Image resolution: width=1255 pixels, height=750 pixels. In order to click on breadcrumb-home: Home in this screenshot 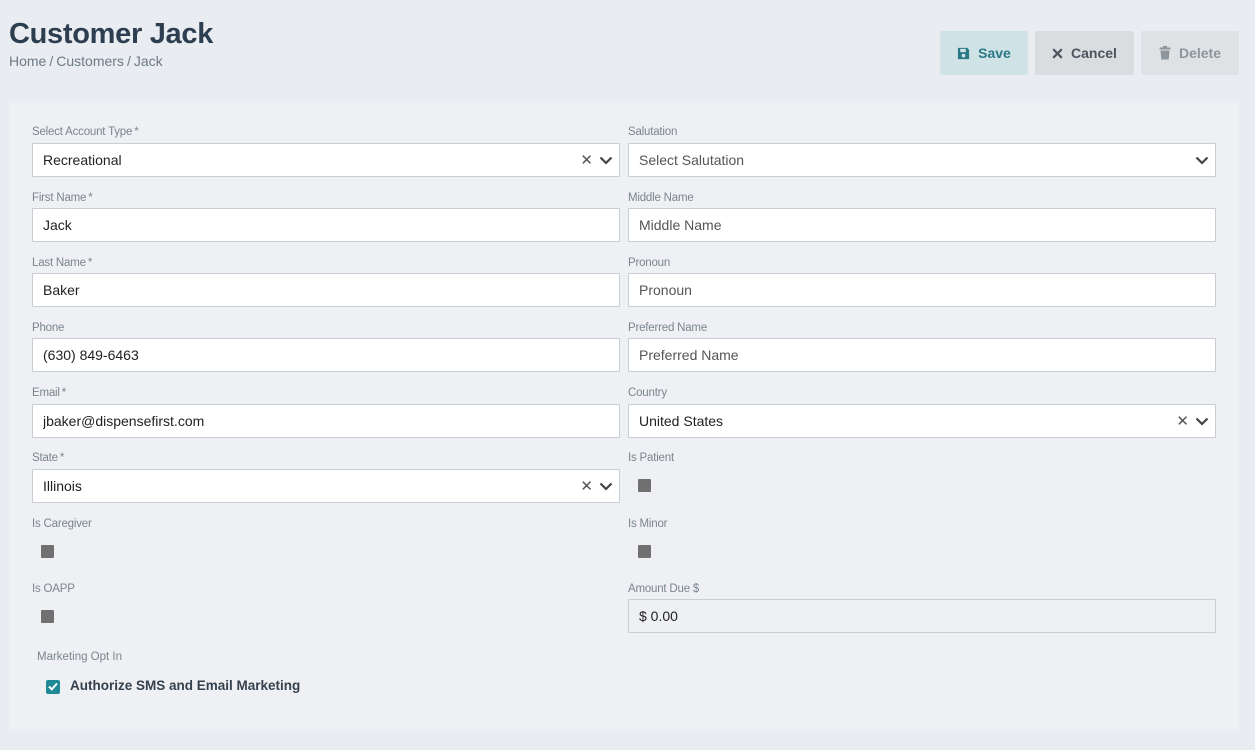, I will do `click(27, 61)`.